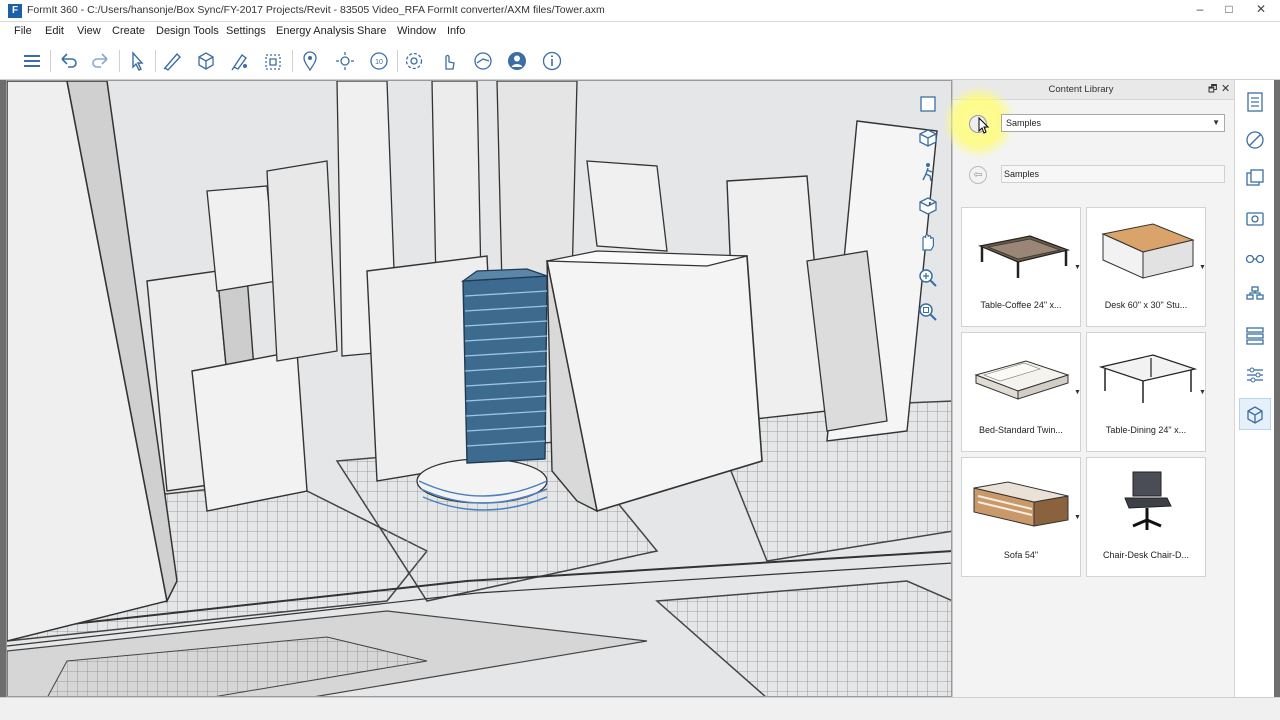 The height and width of the screenshot is (720, 1280). I want to click on groups-icon, so click(1255, 296).